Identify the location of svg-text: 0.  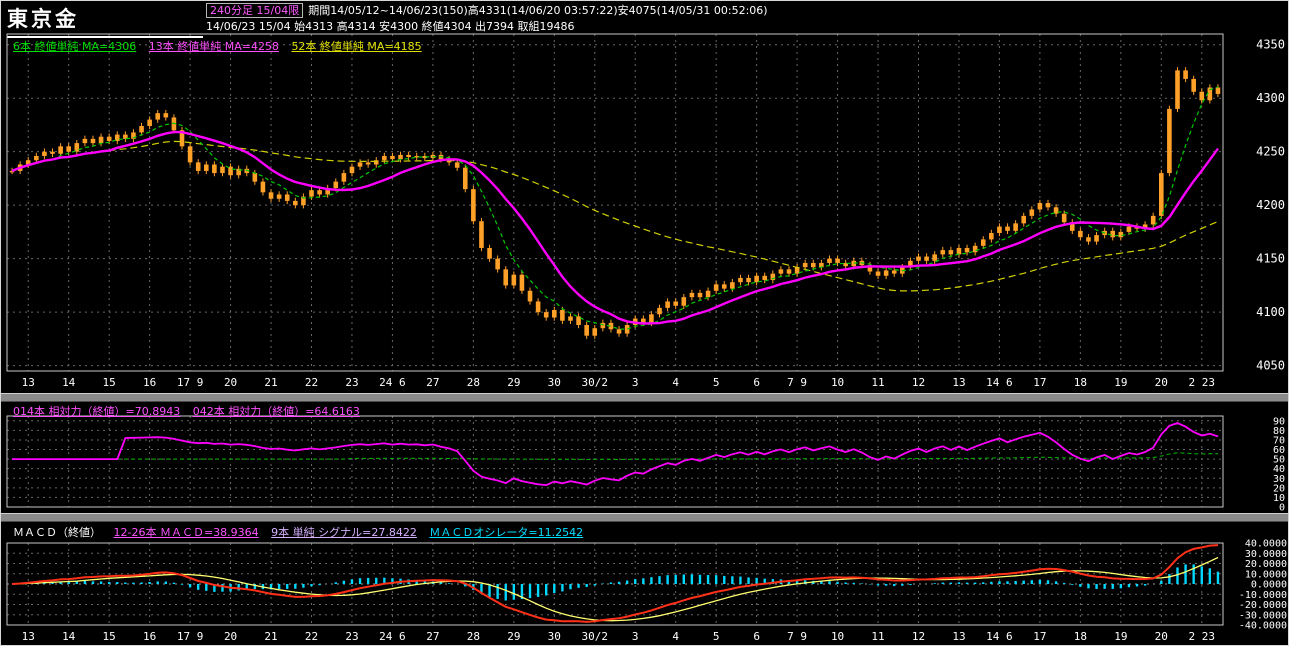
(1282, 507).